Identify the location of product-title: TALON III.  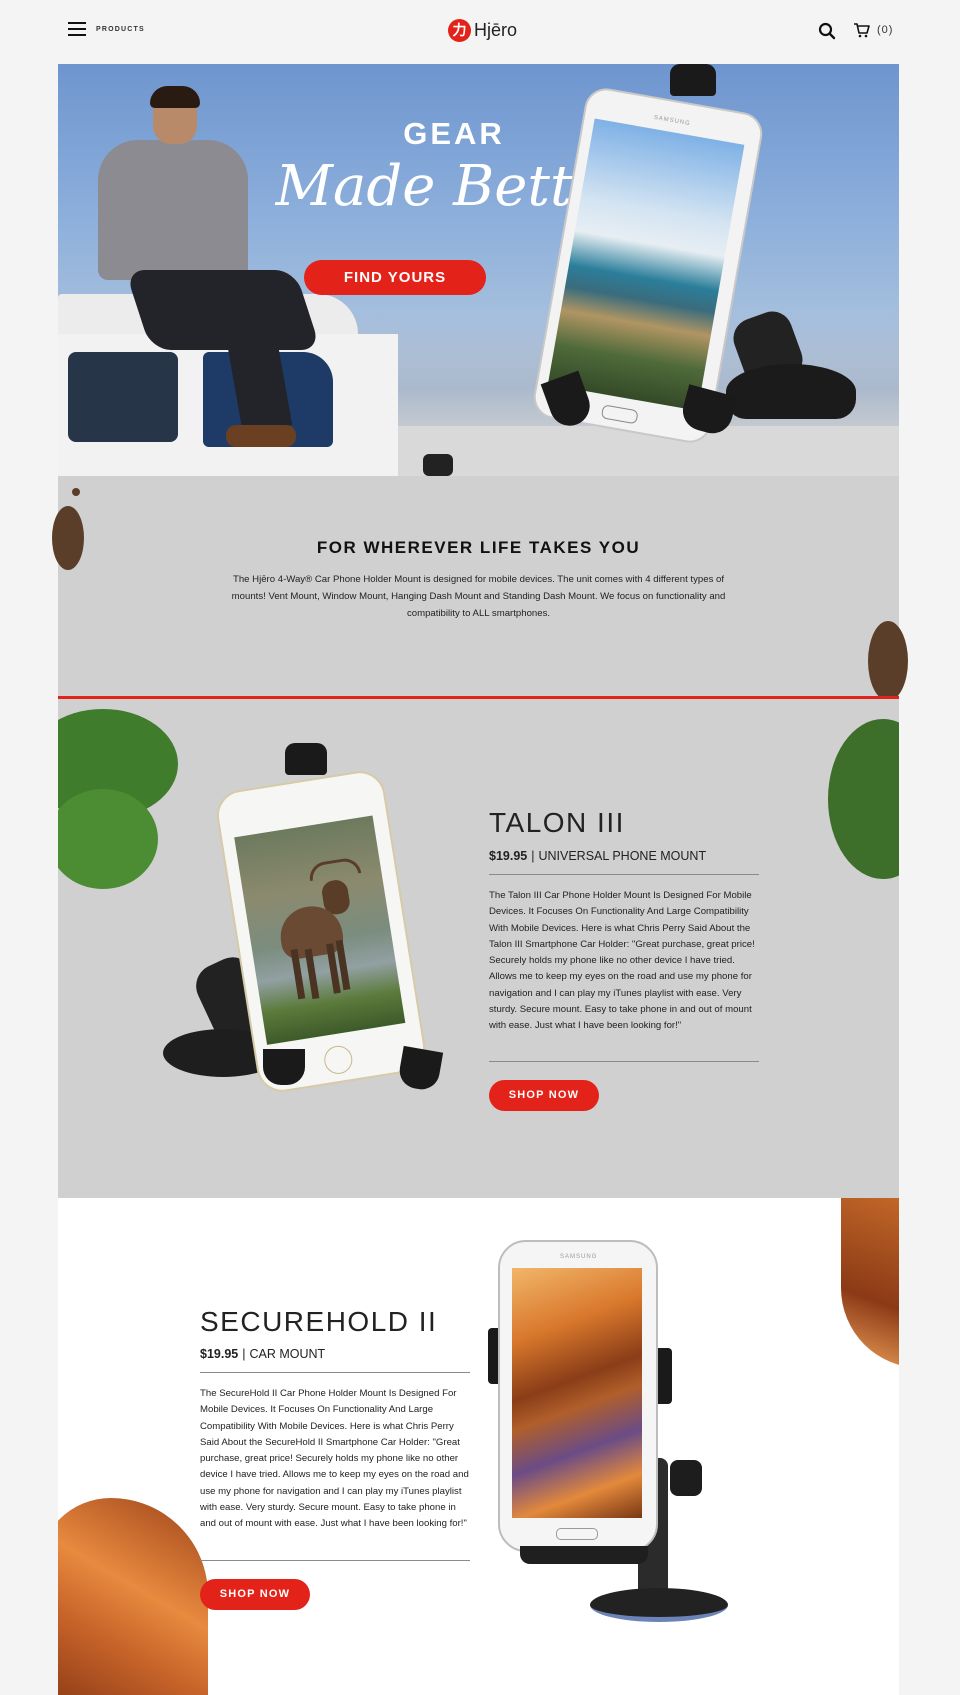
(557, 822).